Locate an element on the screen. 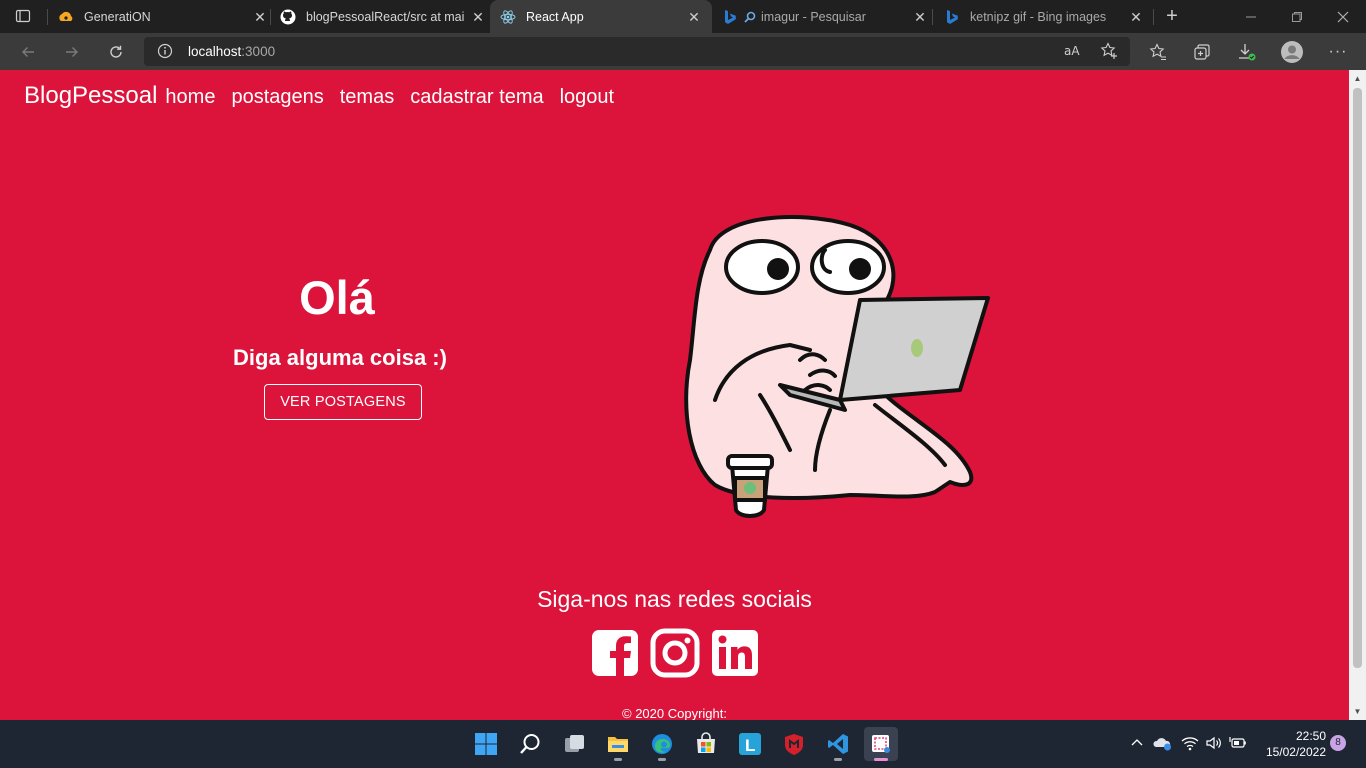 This screenshot has height=768, width=1366. snipping-tool-icon is located at coordinates (881, 744).